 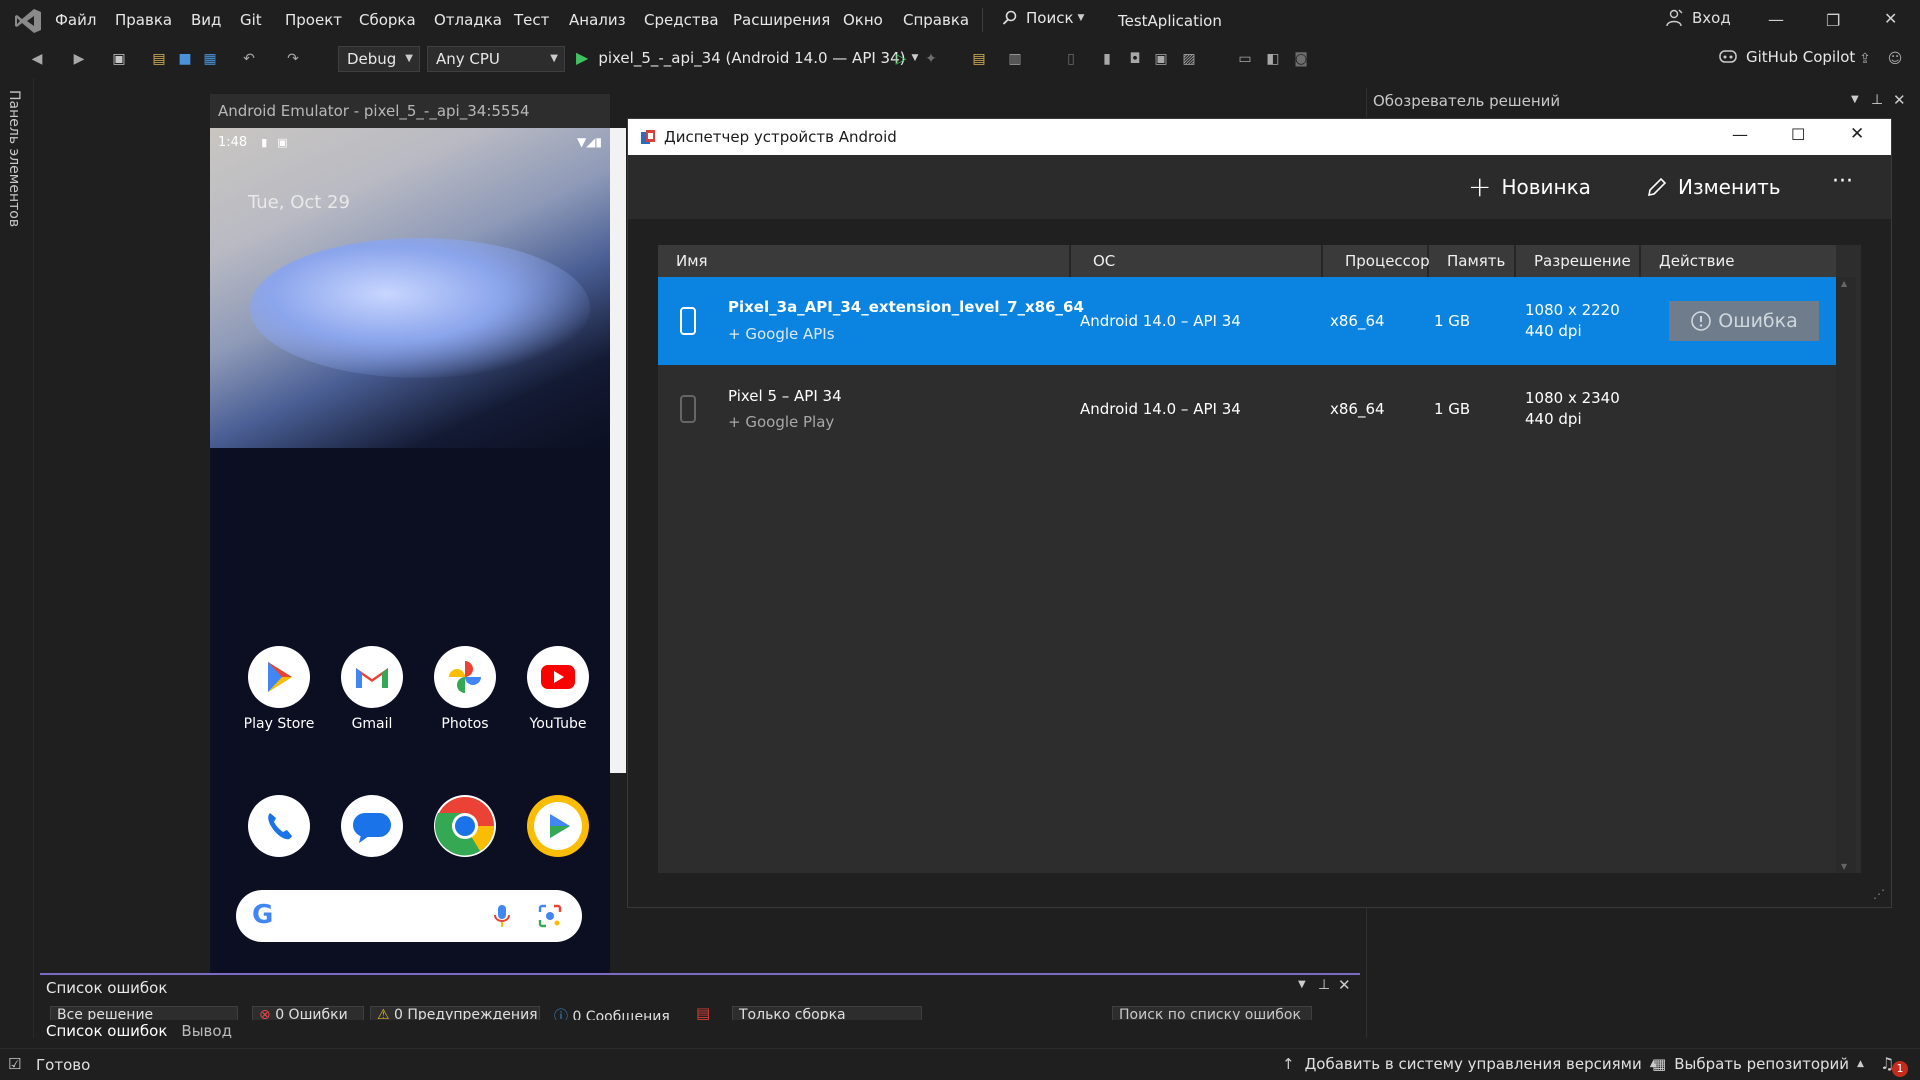 What do you see at coordinates (931, 59) in the screenshot?
I see `hot-reload-icon: ✦` at bounding box center [931, 59].